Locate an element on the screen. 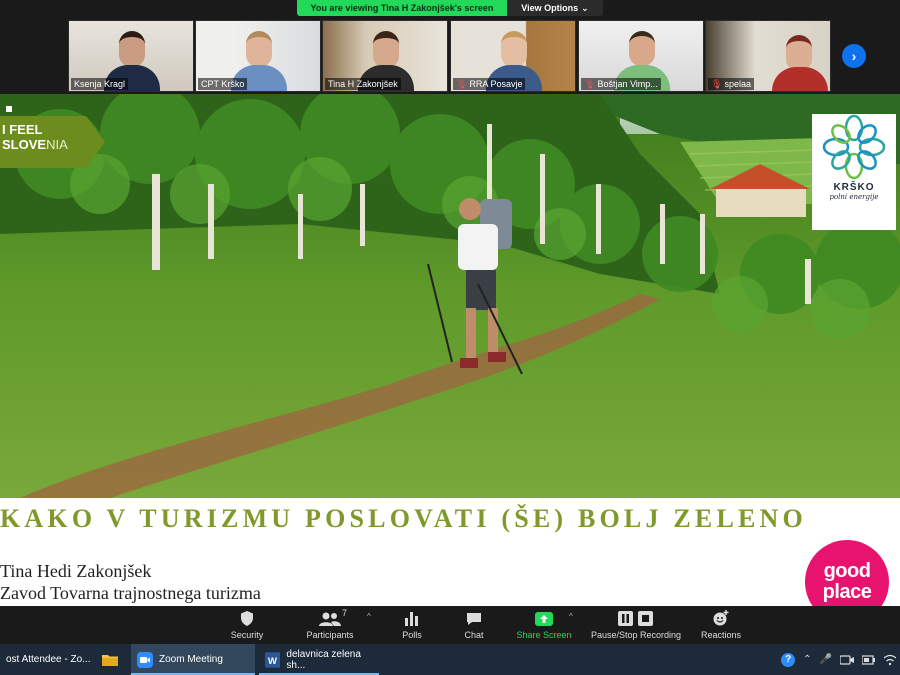 The width and height of the screenshot is (900, 675). krsko-logo: KRŠKO polni energije is located at coordinates (854, 172).